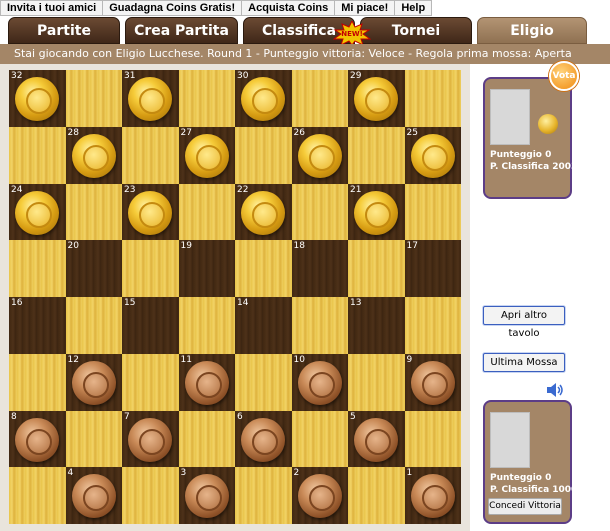 Image resolution: width=610 pixels, height=531 pixels. Describe the element at coordinates (64, 30) in the screenshot. I see `tab-partite: Partite` at that location.